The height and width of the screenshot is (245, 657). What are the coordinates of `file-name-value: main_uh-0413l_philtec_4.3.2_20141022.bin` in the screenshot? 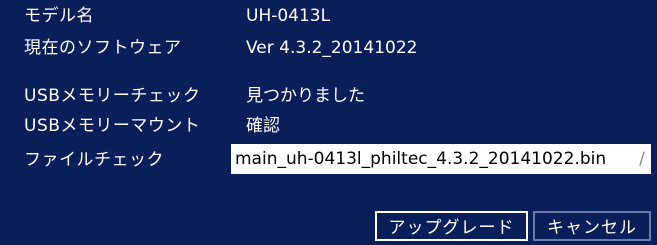 It's located at (421, 159).